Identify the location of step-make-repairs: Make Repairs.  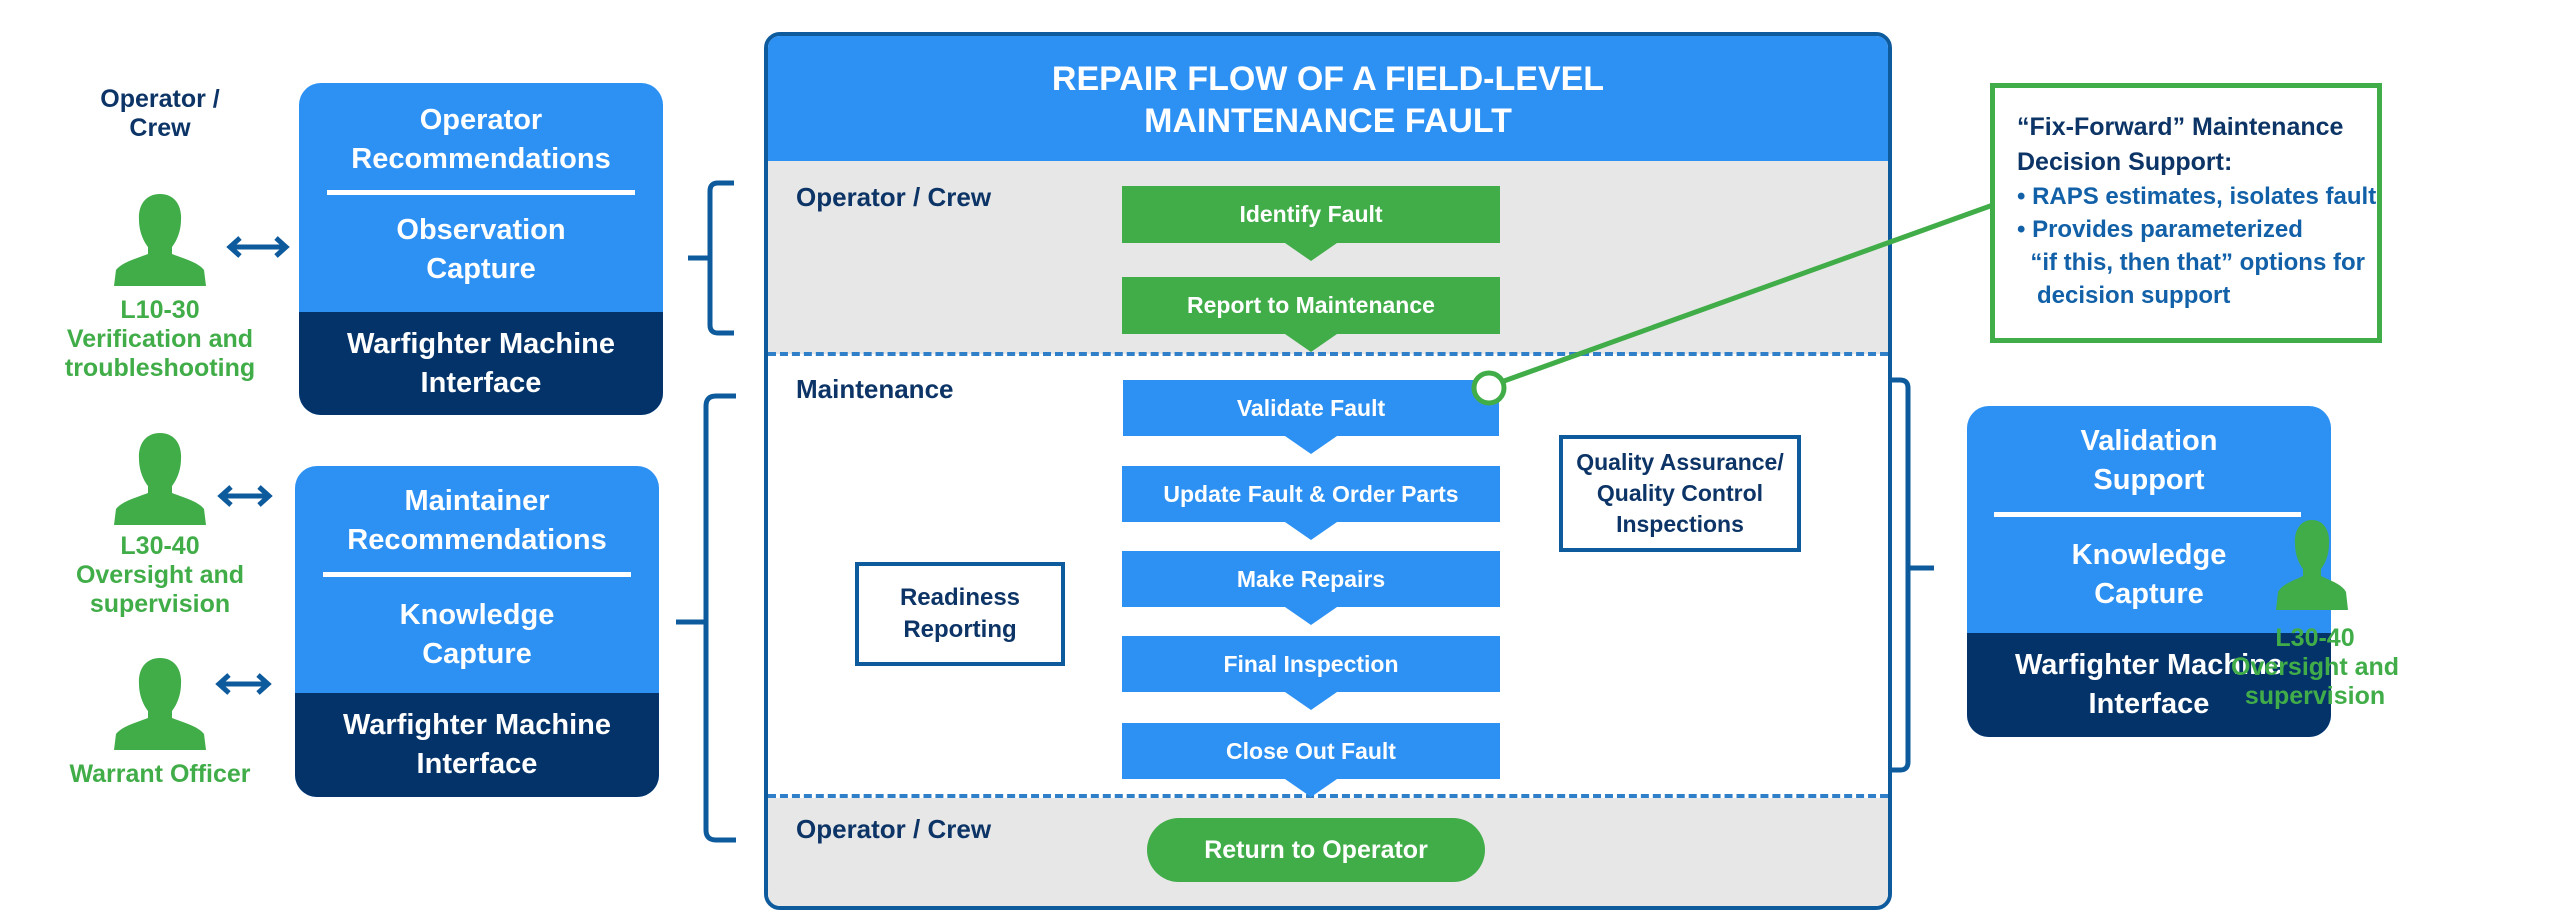
(1311, 588).